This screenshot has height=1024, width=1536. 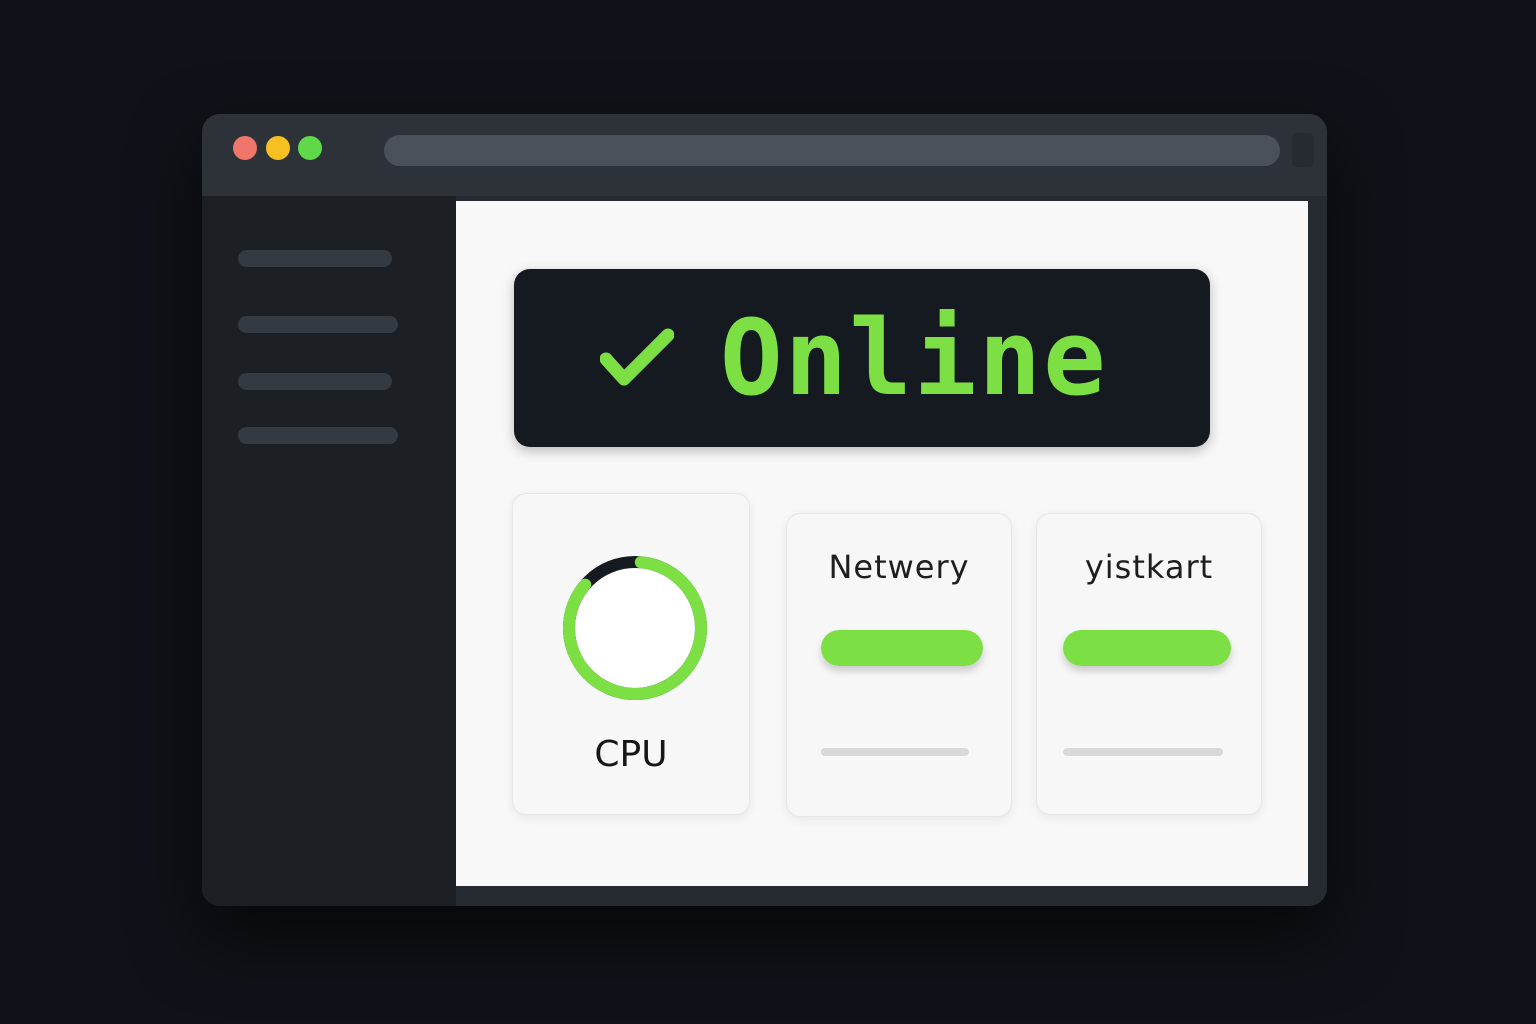 I want to click on close-window-button, so click(x=245, y=148).